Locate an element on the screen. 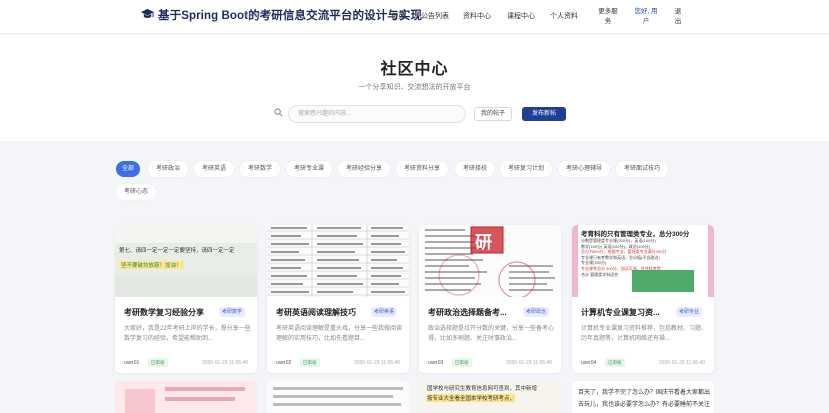  my-posts-button: 我的帖子 is located at coordinates (493, 114).